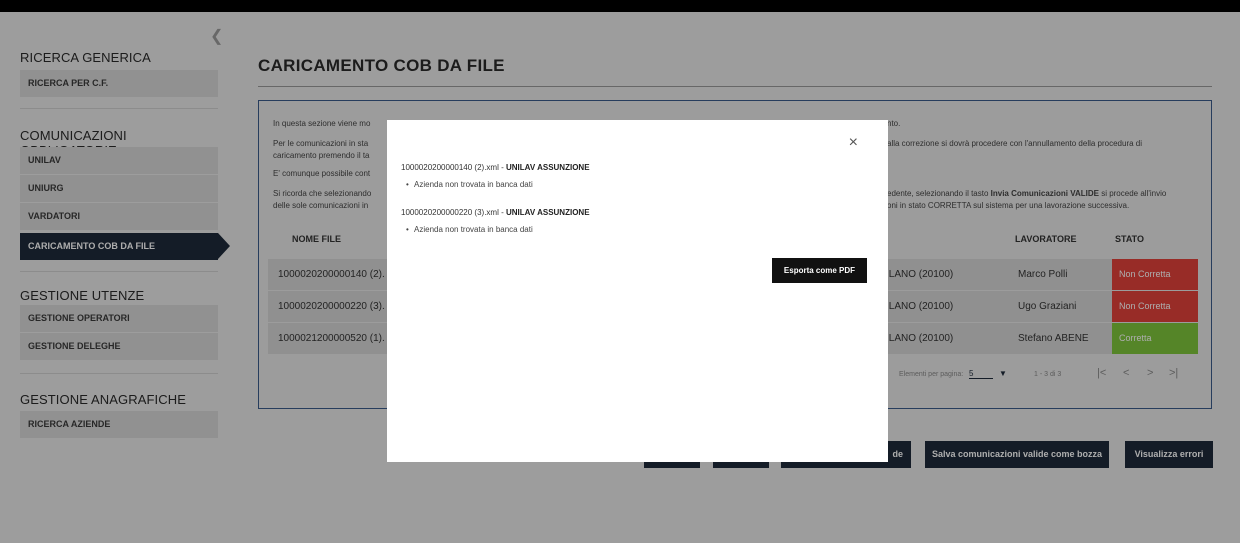 The image size is (1240, 543). I want to click on export-pdf-button: Esporta come PDF, so click(819, 270).